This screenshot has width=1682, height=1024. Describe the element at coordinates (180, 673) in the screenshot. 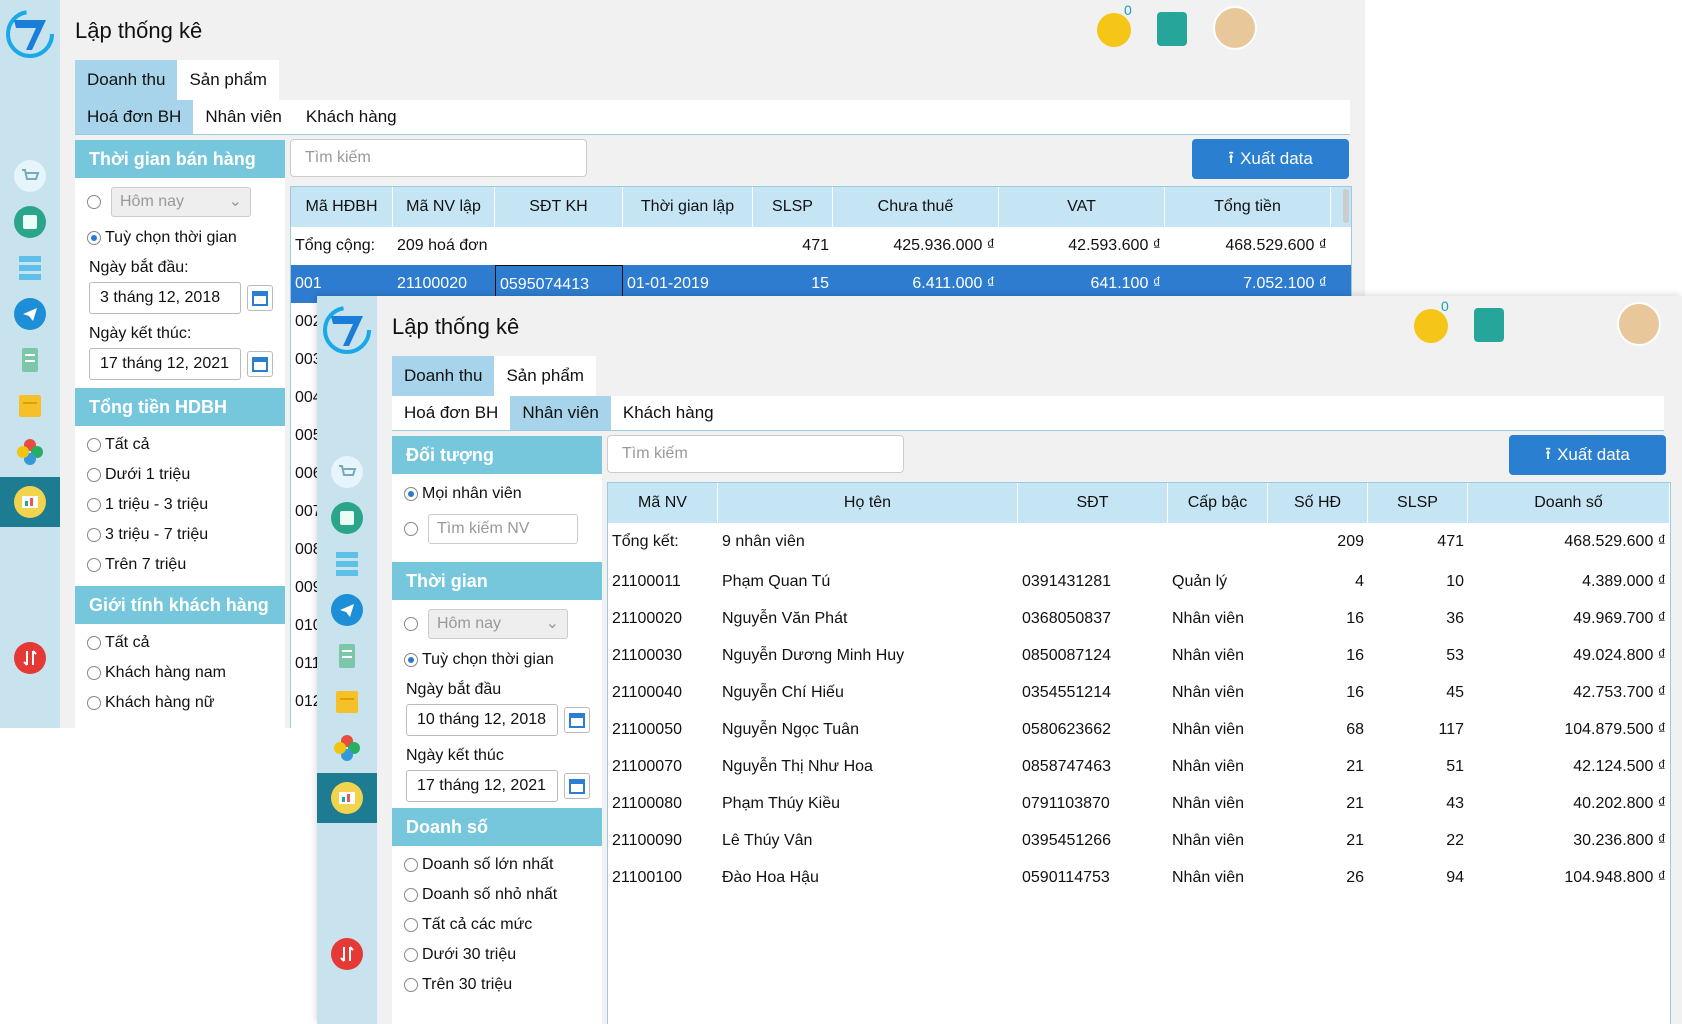

I see `option-gender-male: Khách hàng nam` at that location.